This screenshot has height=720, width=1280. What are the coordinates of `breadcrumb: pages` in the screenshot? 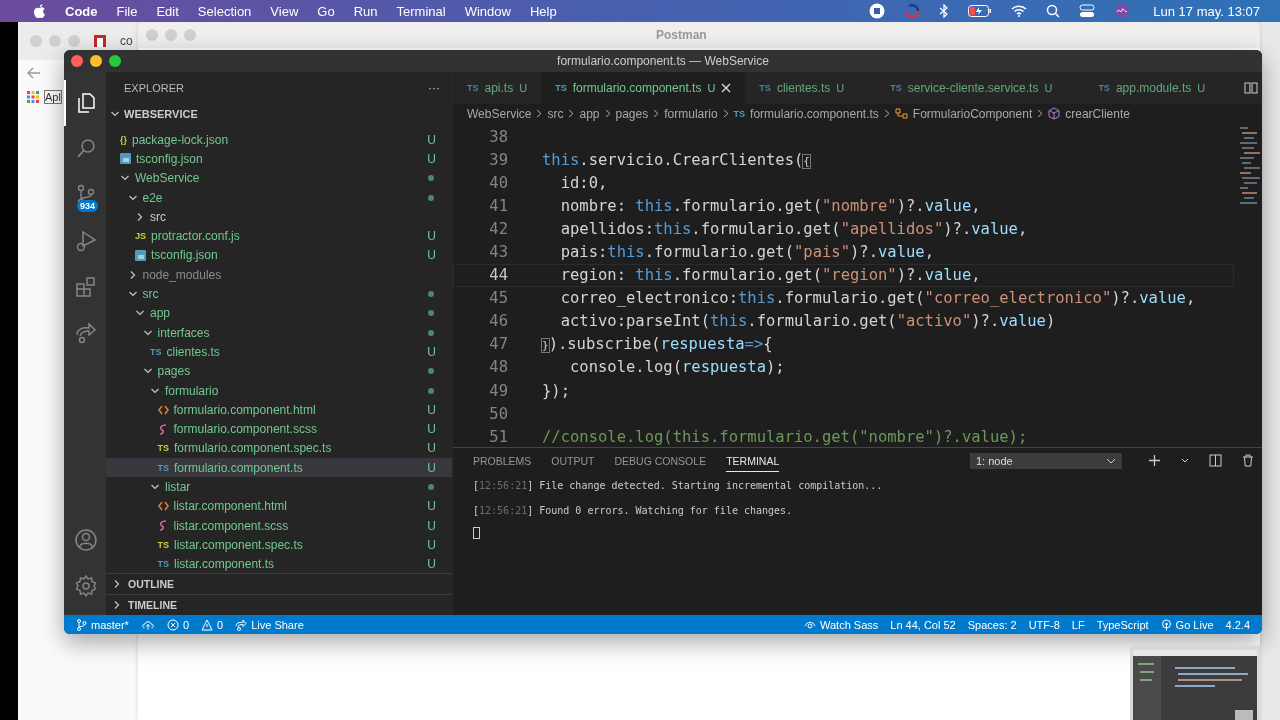 It's located at (632, 113).